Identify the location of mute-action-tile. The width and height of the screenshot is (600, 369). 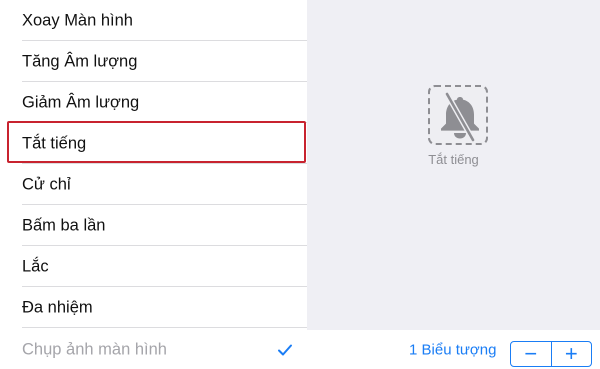
(458, 115).